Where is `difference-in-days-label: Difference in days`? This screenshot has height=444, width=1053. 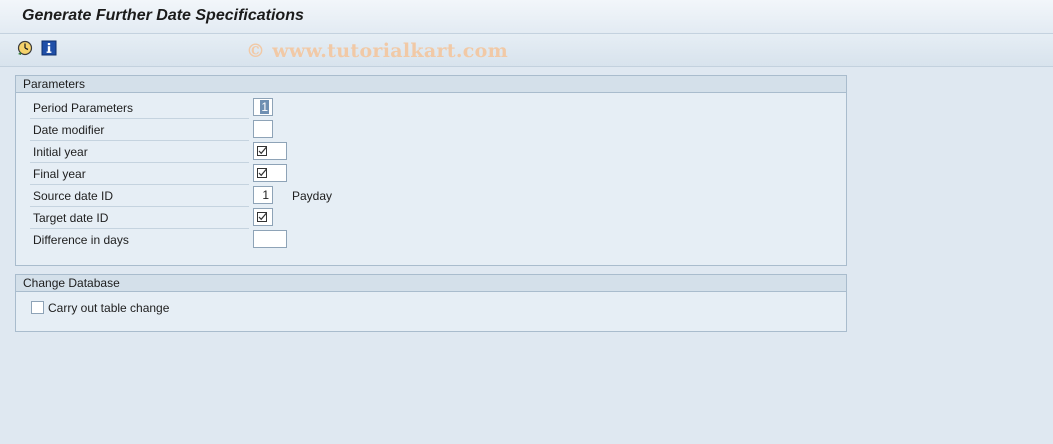
difference-in-days-label: Difference in days is located at coordinates (81, 240).